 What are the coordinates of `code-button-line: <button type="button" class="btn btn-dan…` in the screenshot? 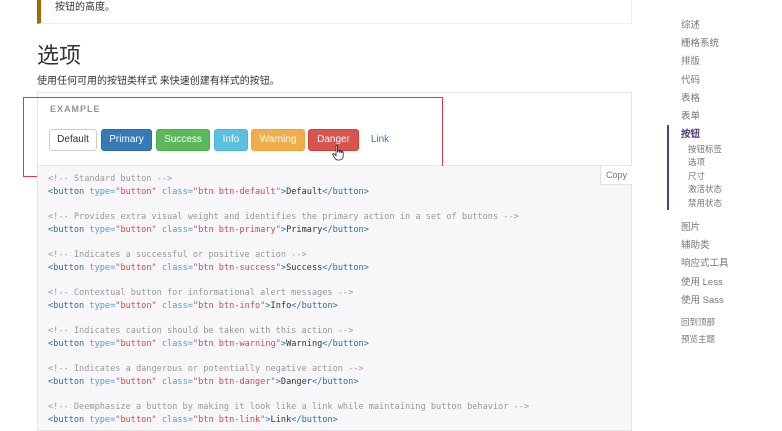 It's located at (203, 381).